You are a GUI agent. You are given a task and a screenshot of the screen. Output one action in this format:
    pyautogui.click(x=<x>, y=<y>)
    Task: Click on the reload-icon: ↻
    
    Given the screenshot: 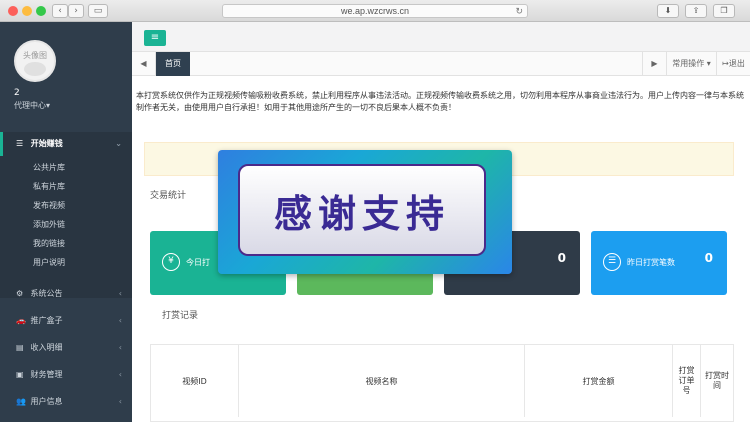 What is the action you would take?
    pyautogui.click(x=519, y=11)
    